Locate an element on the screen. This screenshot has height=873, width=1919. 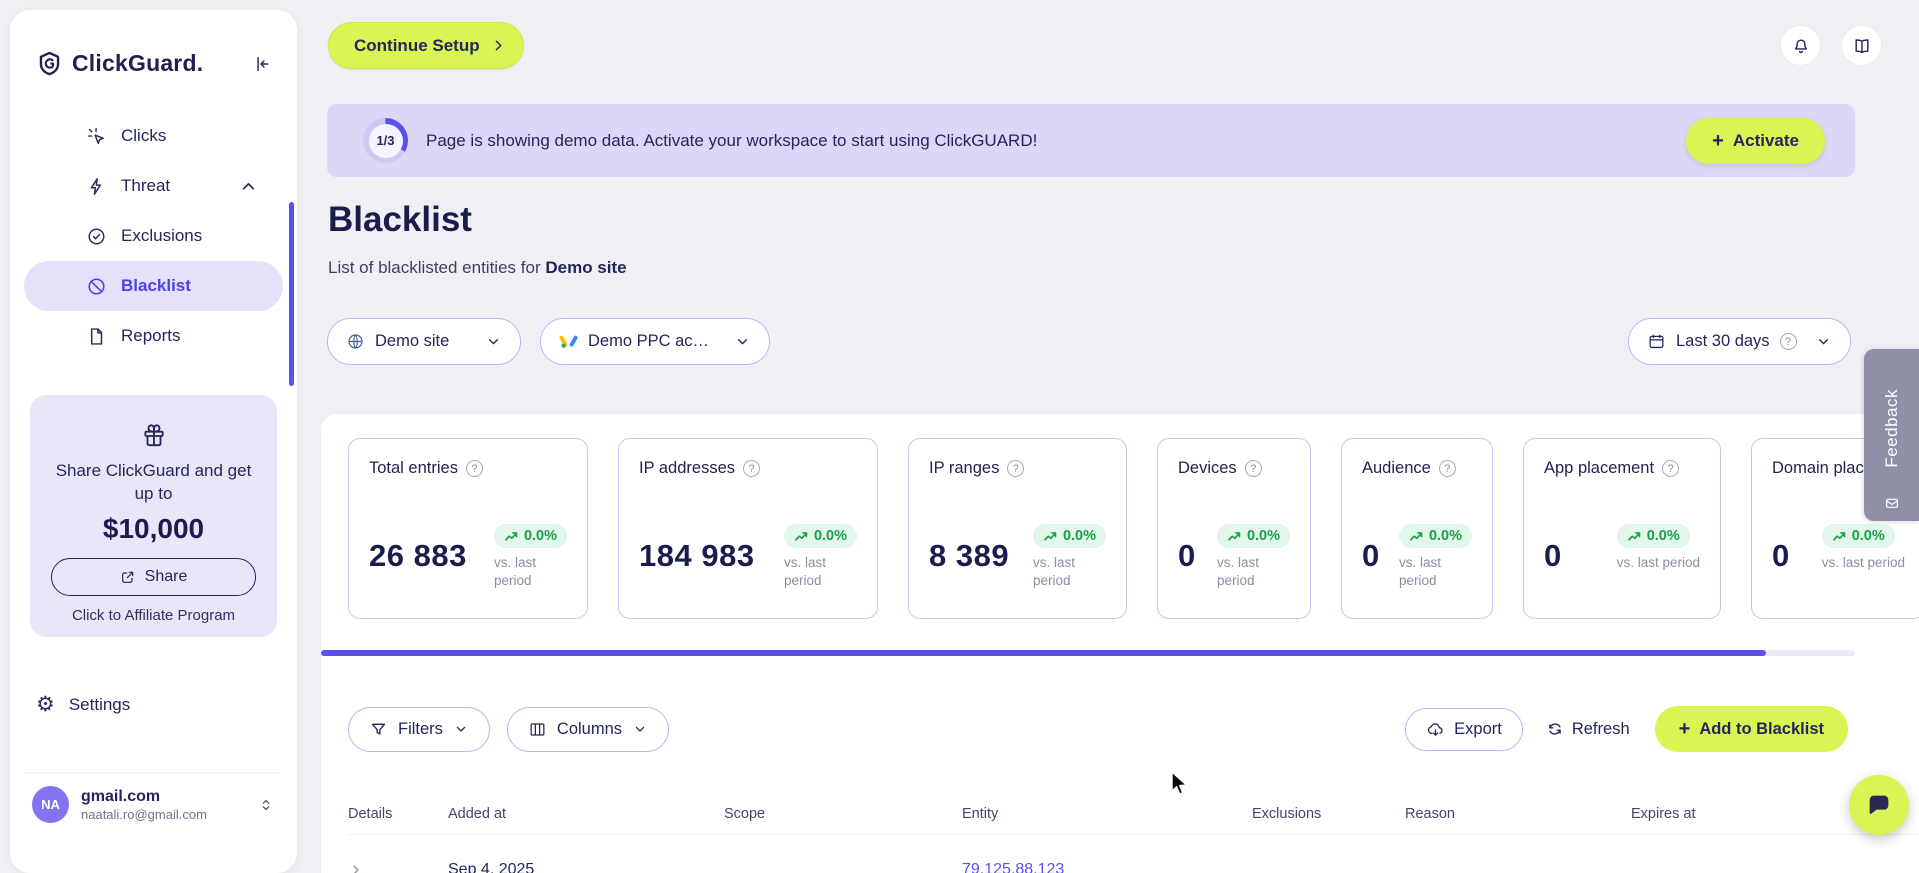
add-to-blacklist-button: + Add to Blacklist is located at coordinates (1751, 729).